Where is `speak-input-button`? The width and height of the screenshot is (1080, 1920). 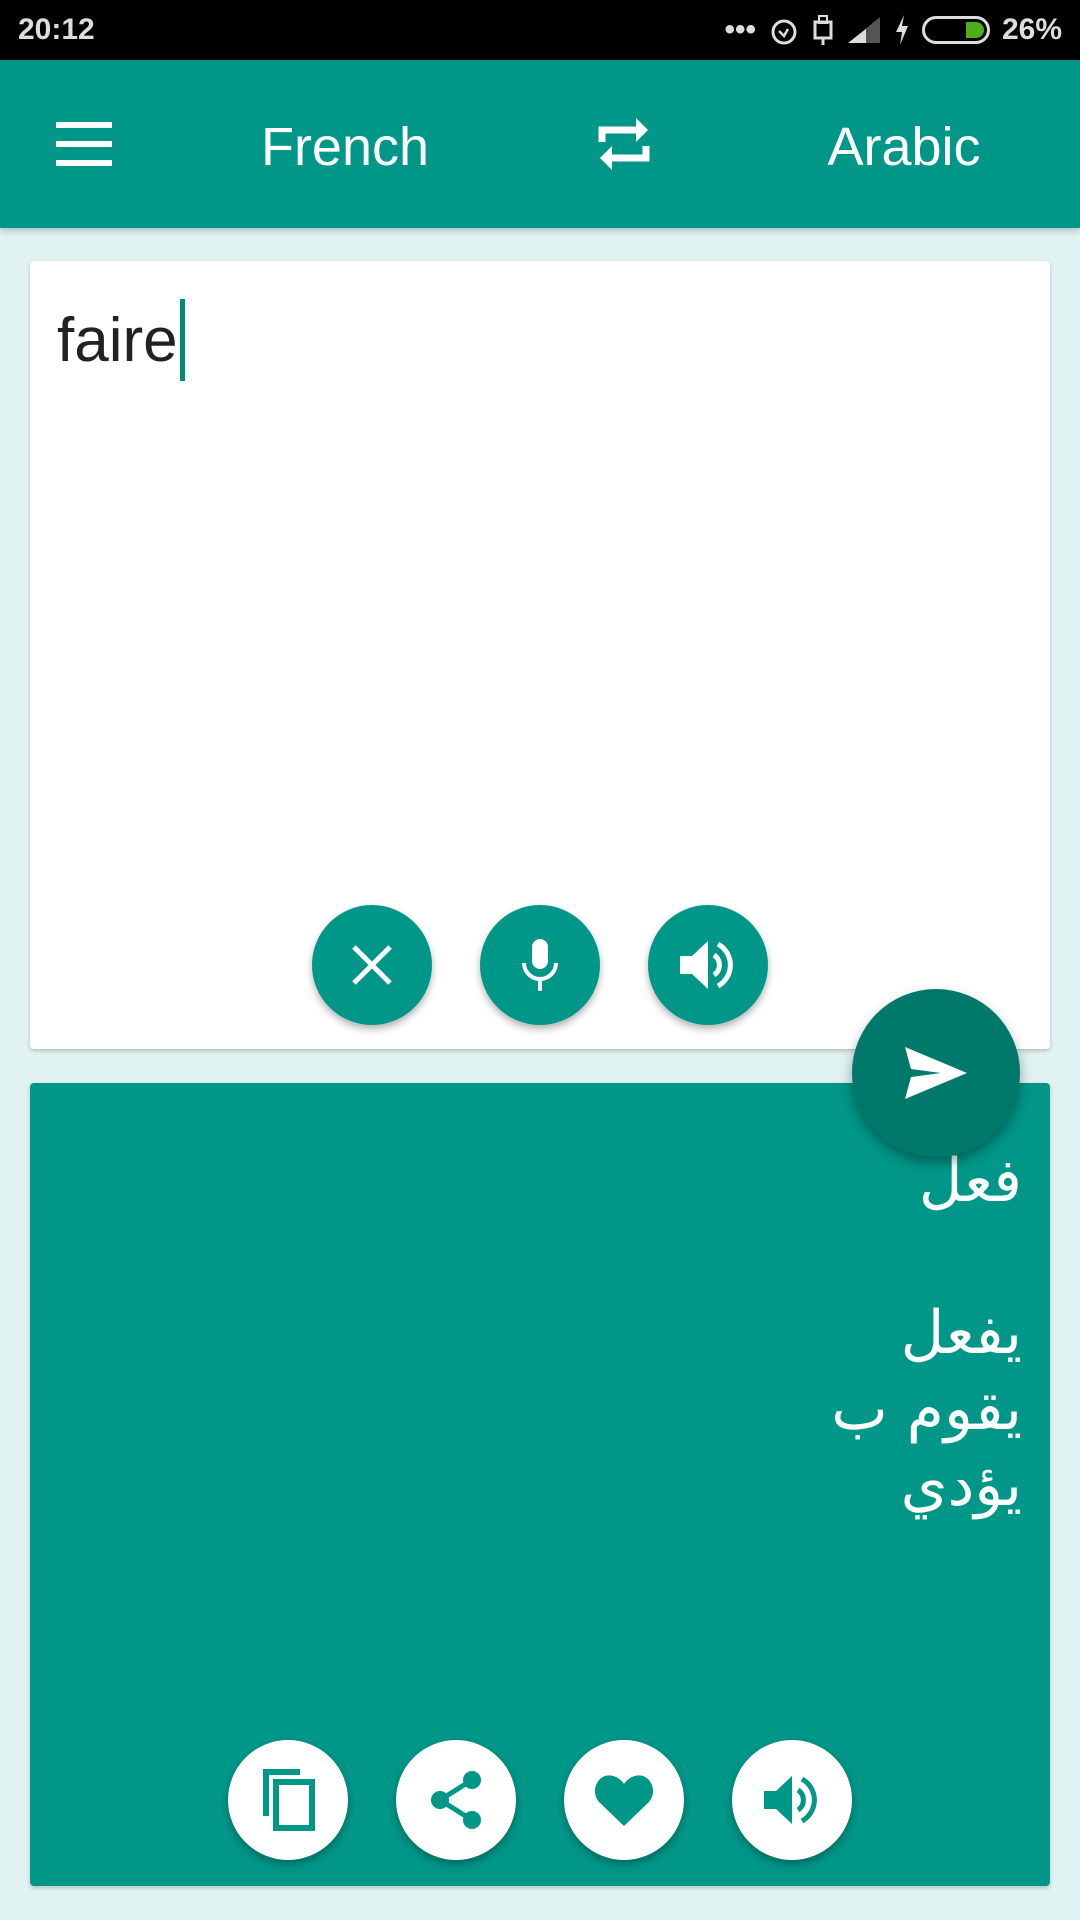
speak-input-button is located at coordinates (708, 965).